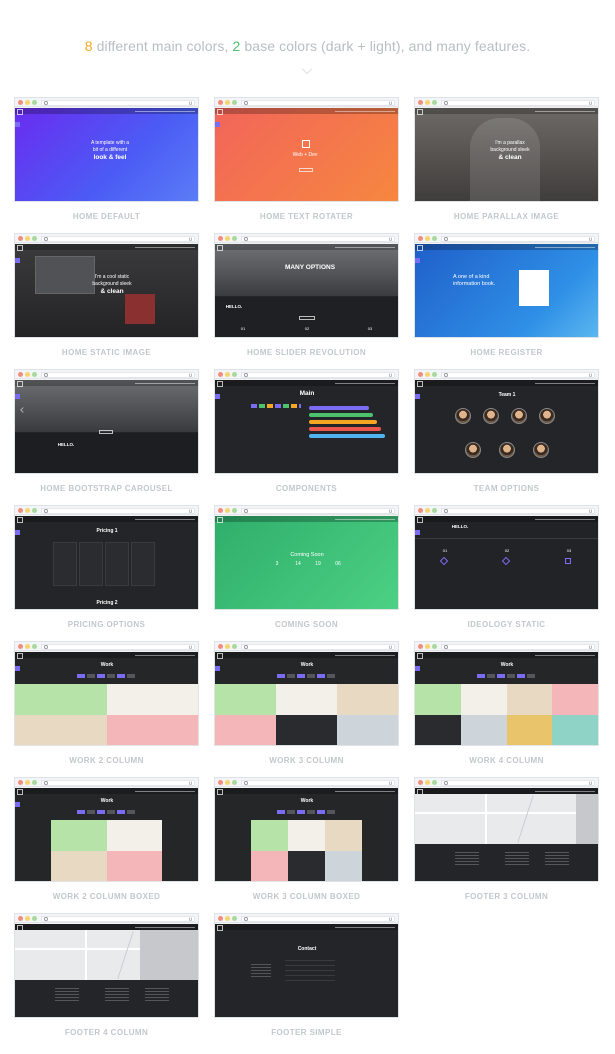  I want to click on demo-card-ideology-static: HELLO. 01 02 03 IDEOLOGY STATIC, so click(506, 567).